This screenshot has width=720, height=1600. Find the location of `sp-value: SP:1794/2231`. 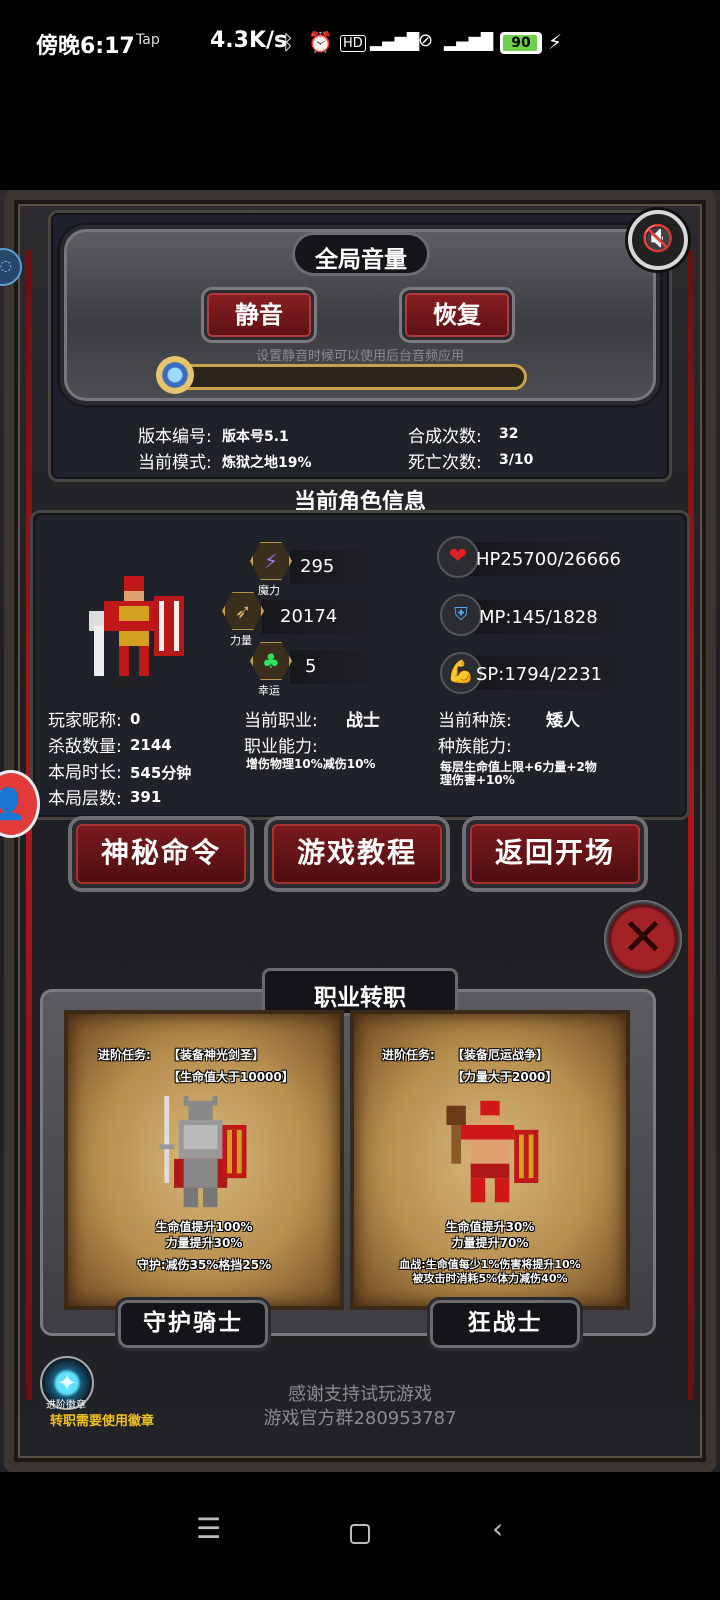

sp-value: SP:1794/2231 is located at coordinates (539, 674).